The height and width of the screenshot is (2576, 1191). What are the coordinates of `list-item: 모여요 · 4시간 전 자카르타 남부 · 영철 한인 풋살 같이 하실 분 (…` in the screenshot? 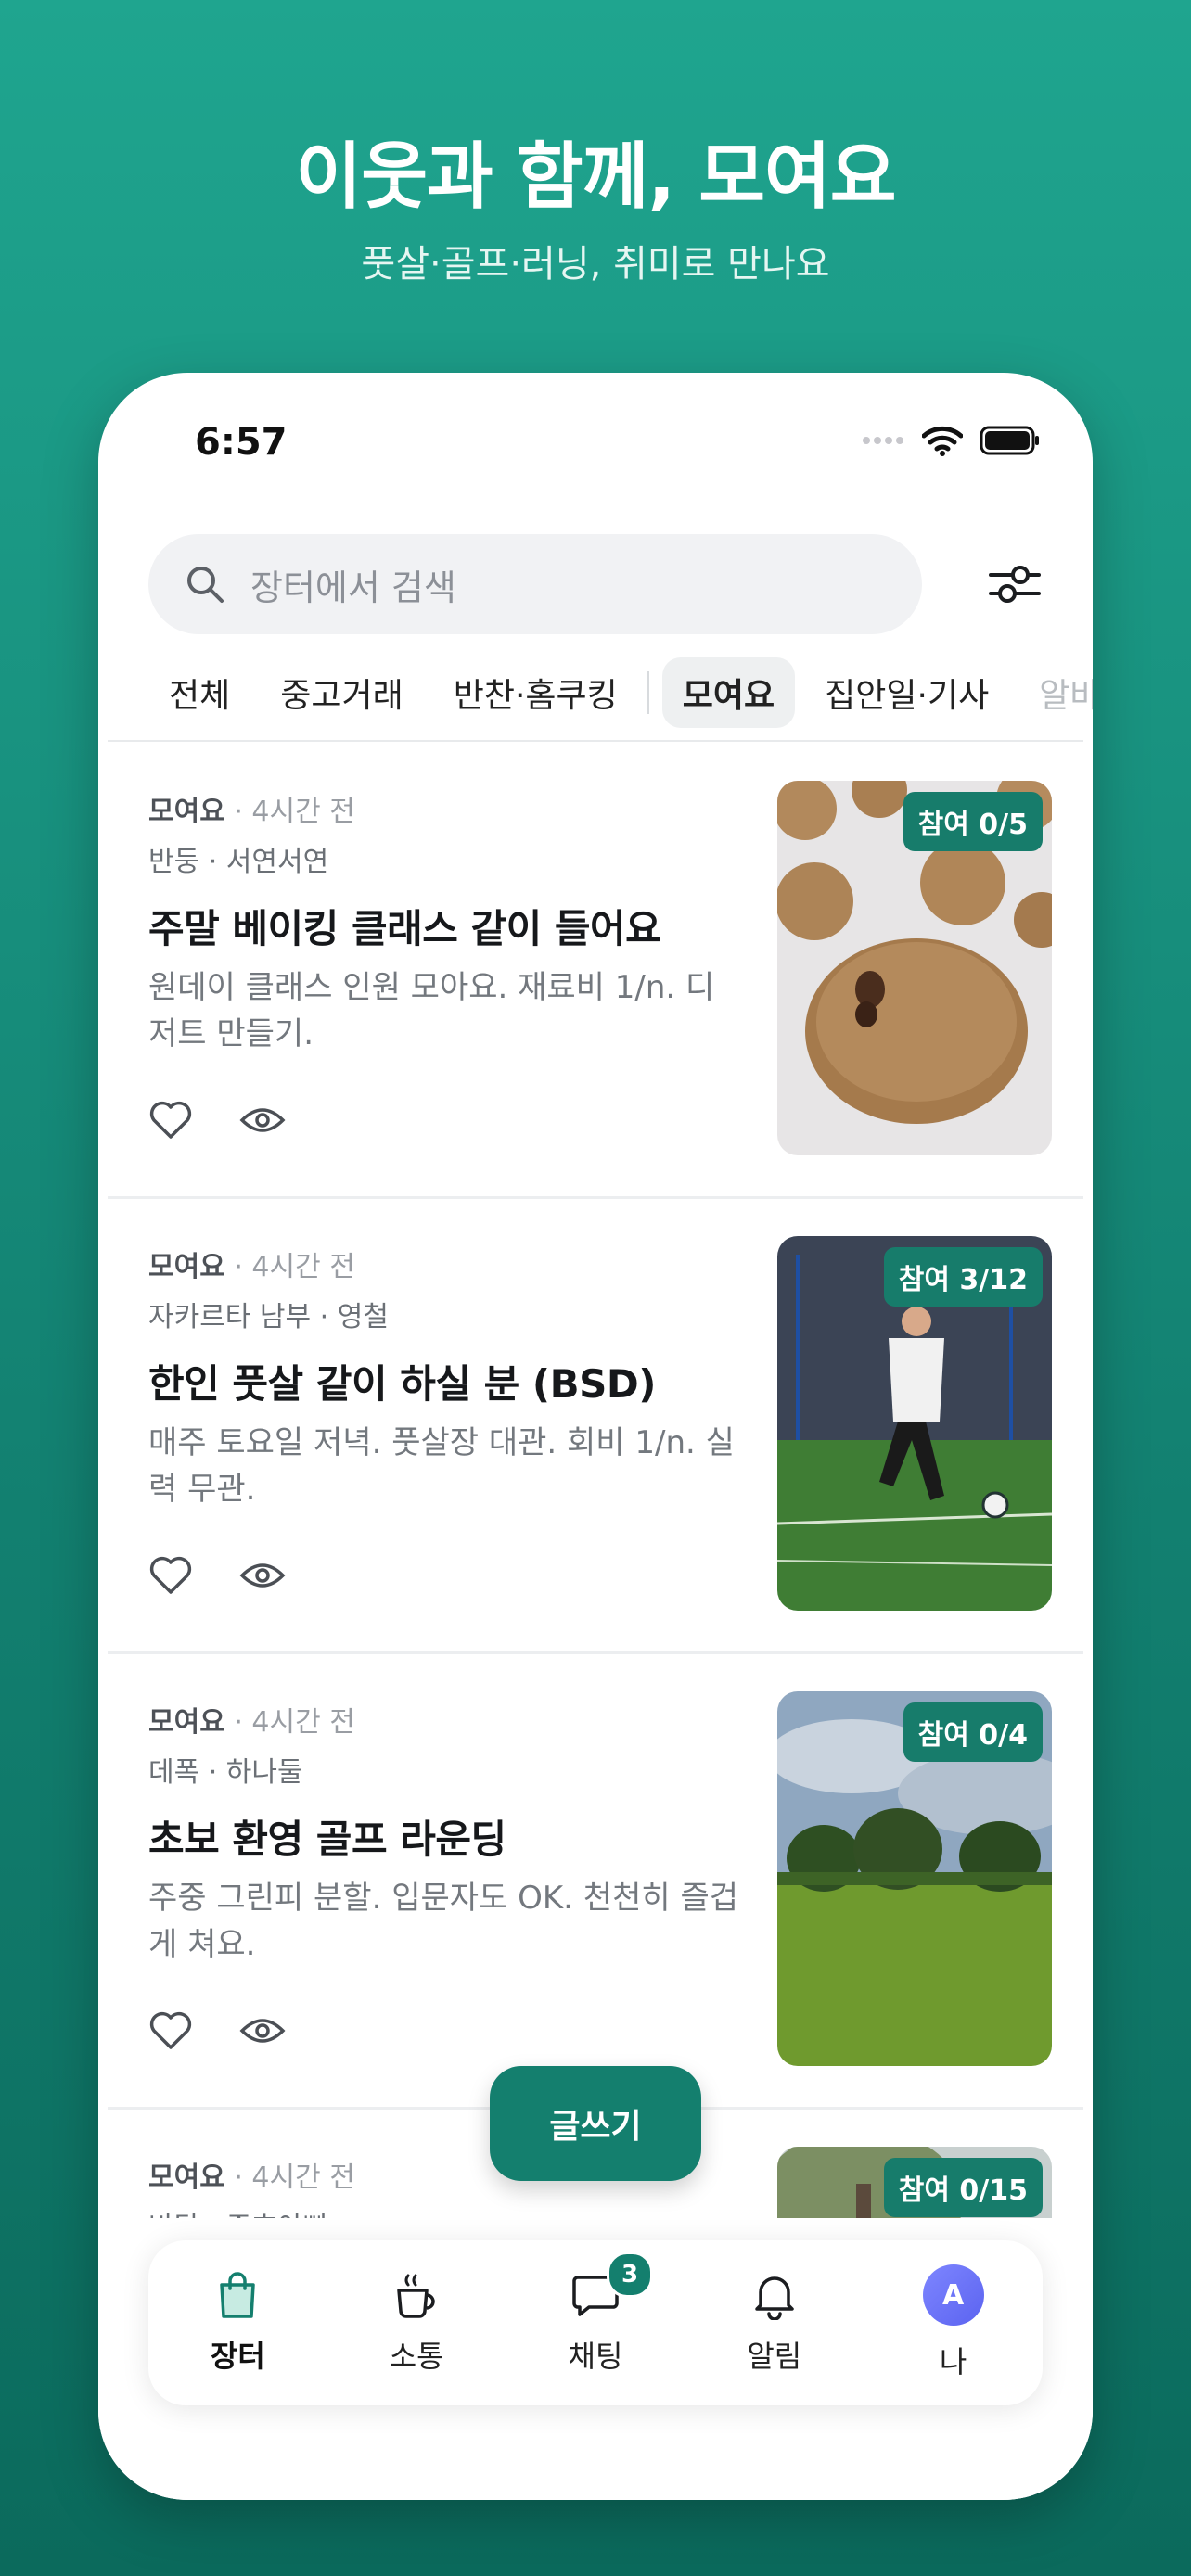 It's located at (595, 1425).